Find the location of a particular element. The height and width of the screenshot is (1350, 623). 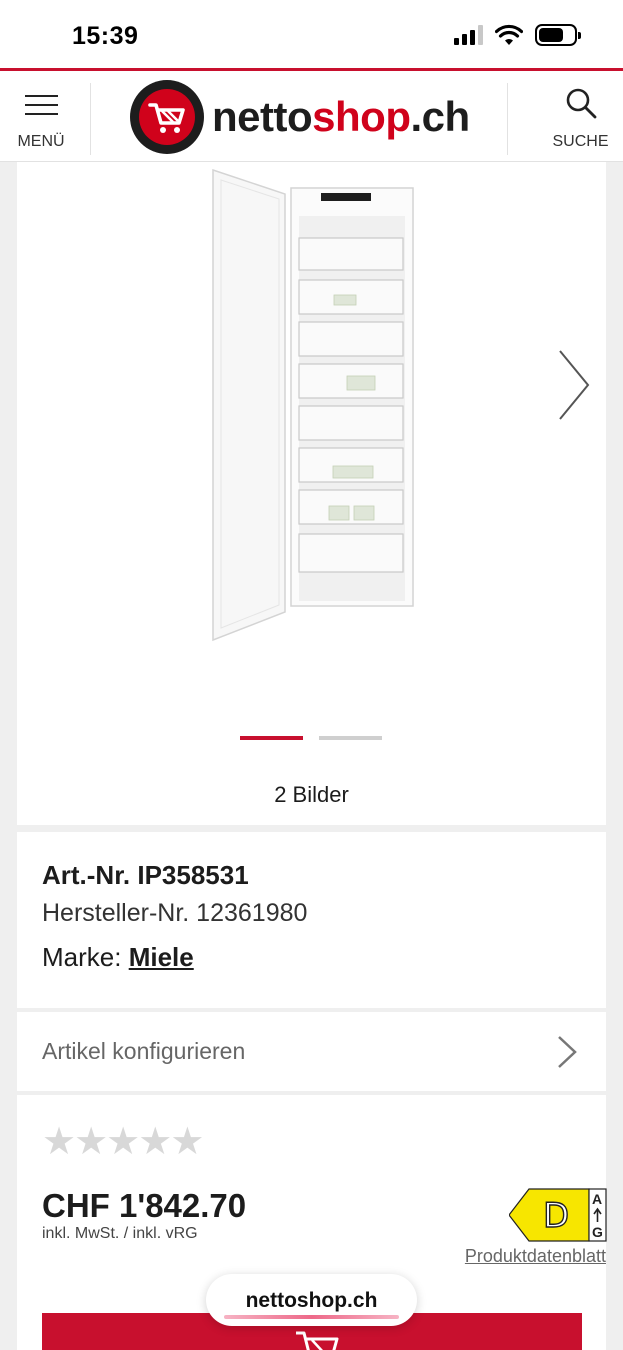

search-button: SUCHE is located at coordinates (580, 116).